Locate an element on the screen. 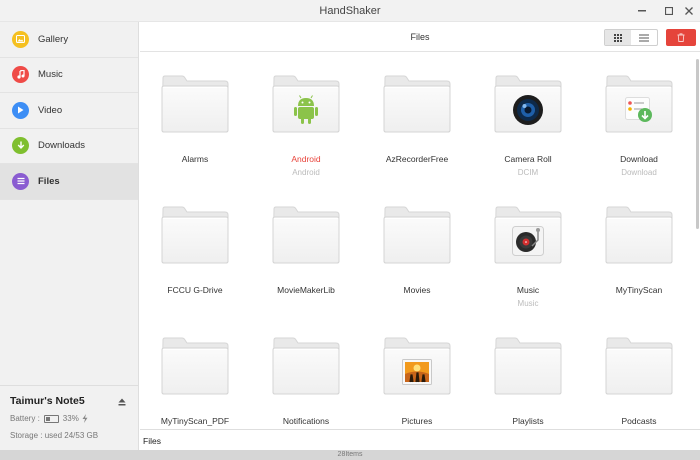 The image size is (700, 460). sidebar-item-music: Music is located at coordinates (69, 75).